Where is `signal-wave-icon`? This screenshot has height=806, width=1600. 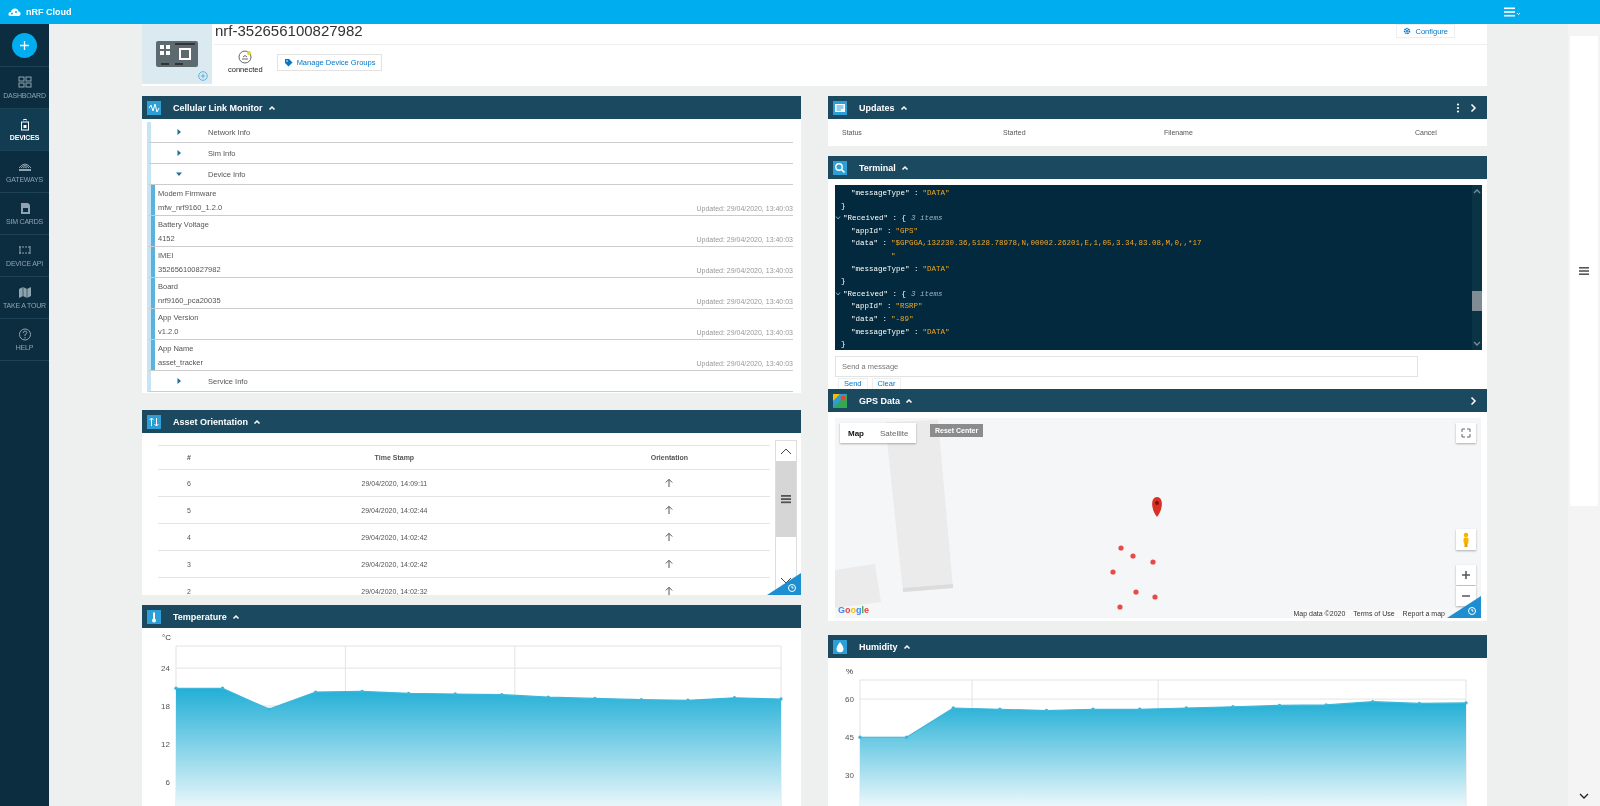
signal-wave-icon is located at coordinates (154, 107).